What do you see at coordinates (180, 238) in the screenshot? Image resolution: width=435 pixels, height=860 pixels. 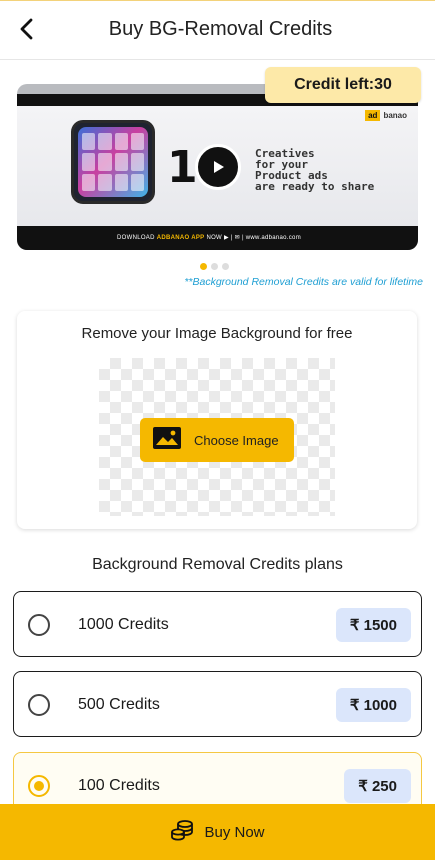 I see `banner-footer-brand: ADBANAO APP` at bounding box center [180, 238].